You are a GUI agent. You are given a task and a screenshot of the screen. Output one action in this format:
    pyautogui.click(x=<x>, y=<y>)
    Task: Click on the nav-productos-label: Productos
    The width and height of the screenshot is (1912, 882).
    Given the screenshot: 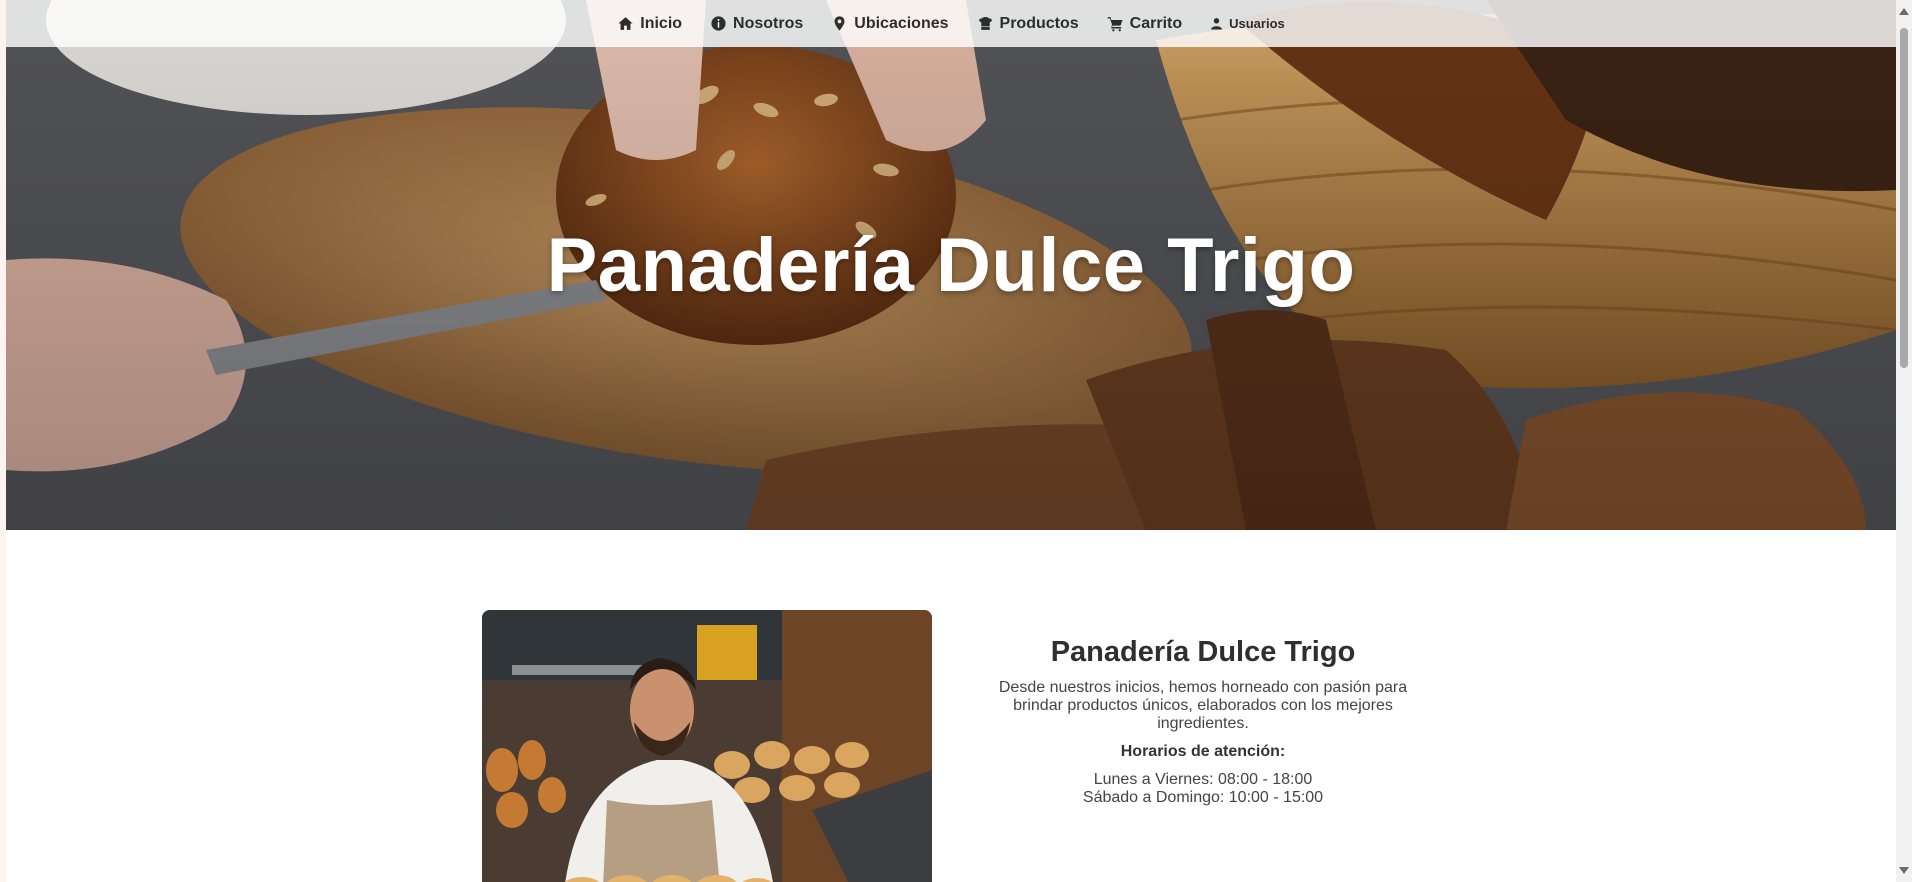 What is the action you would take?
    pyautogui.click(x=1039, y=23)
    